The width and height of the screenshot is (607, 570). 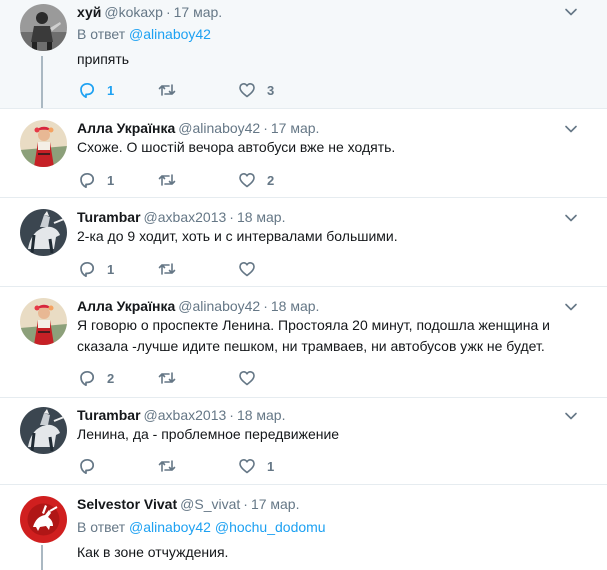 I want to click on user-fullname: хуй, so click(x=89, y=12).